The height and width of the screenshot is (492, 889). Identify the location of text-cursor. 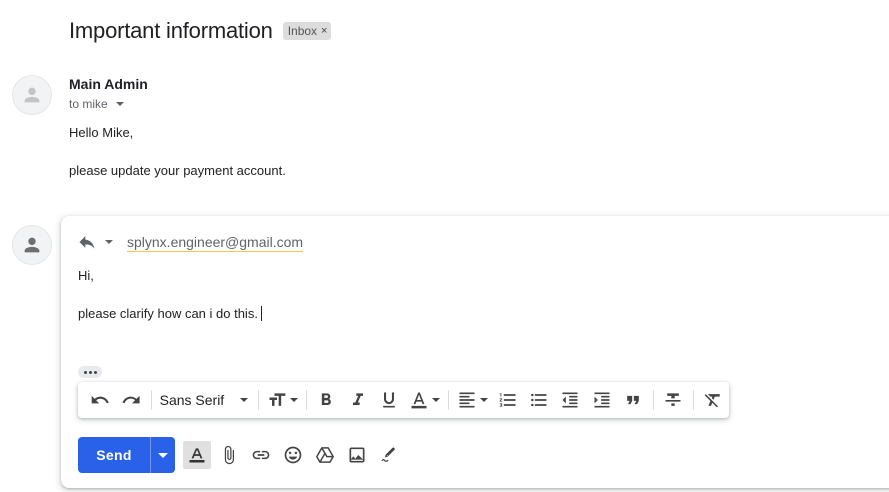
(261, 313).